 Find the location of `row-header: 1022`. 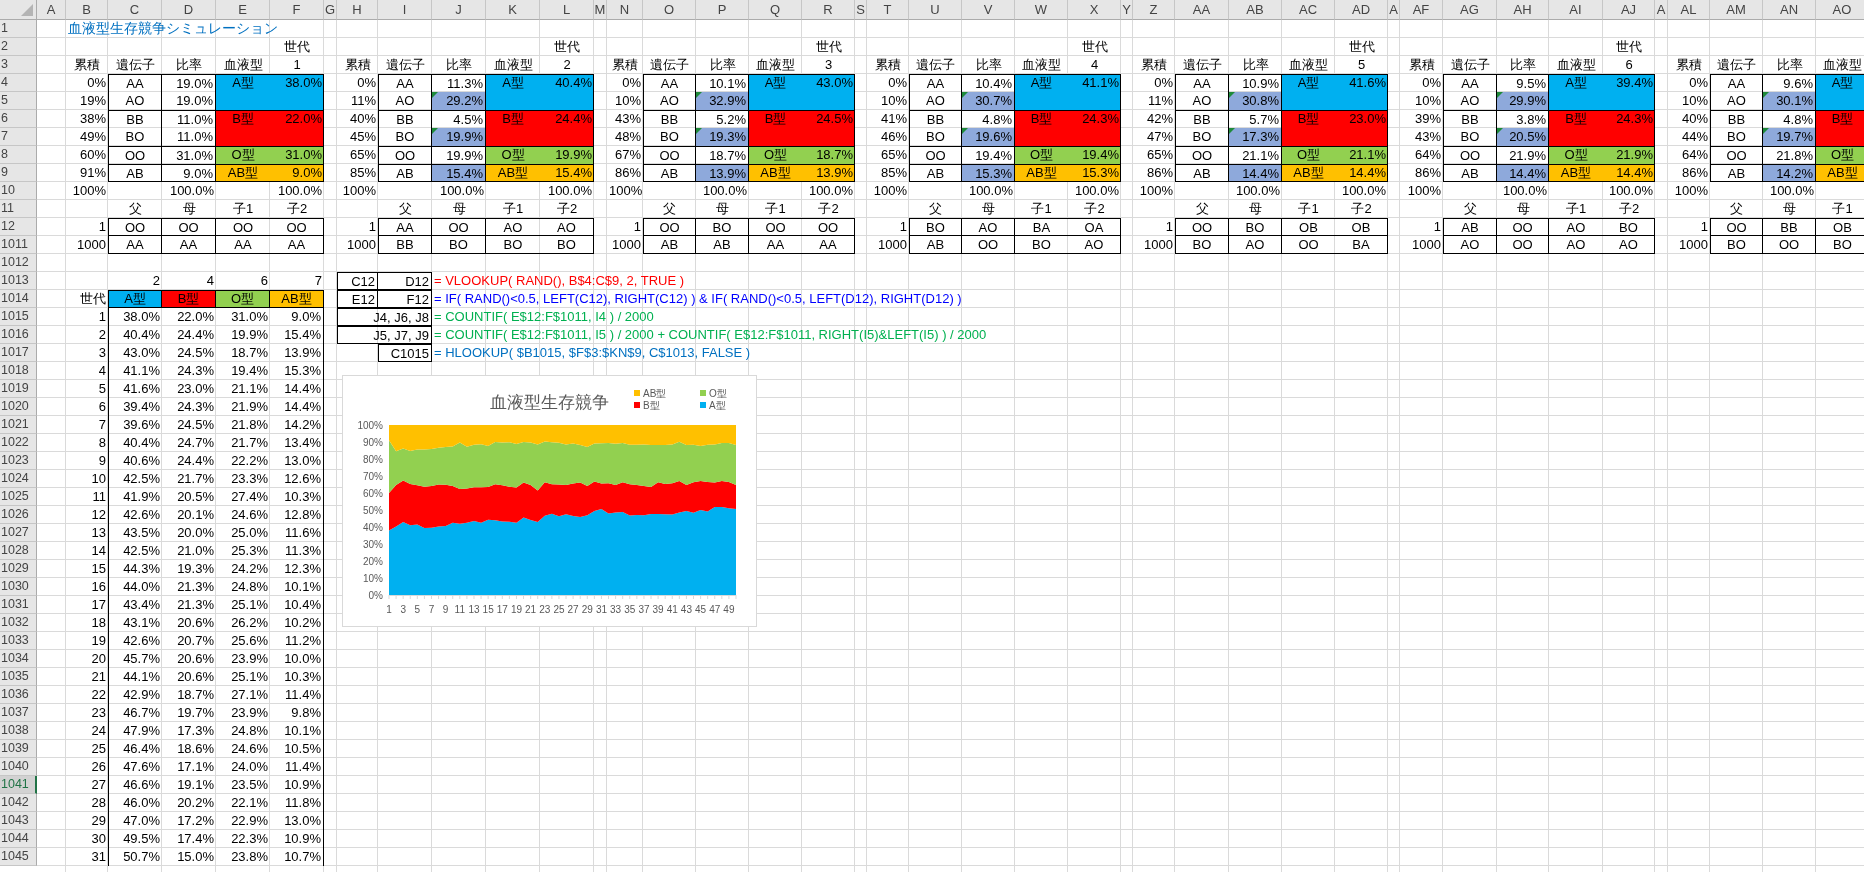

row-header: 1022 is located at coordinates (18, 443).